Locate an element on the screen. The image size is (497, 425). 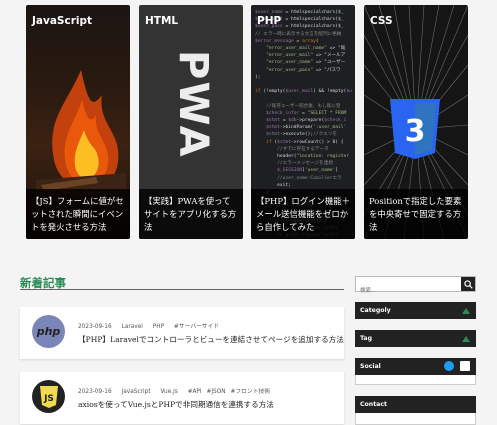
widget-title: Contact is located at coordinates (373, 404).